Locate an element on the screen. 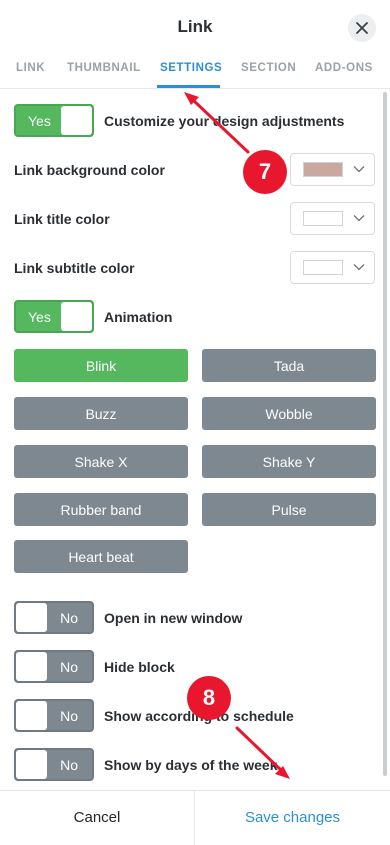  link-bg-color-label: Link background color is located at coordinates (89, 170).